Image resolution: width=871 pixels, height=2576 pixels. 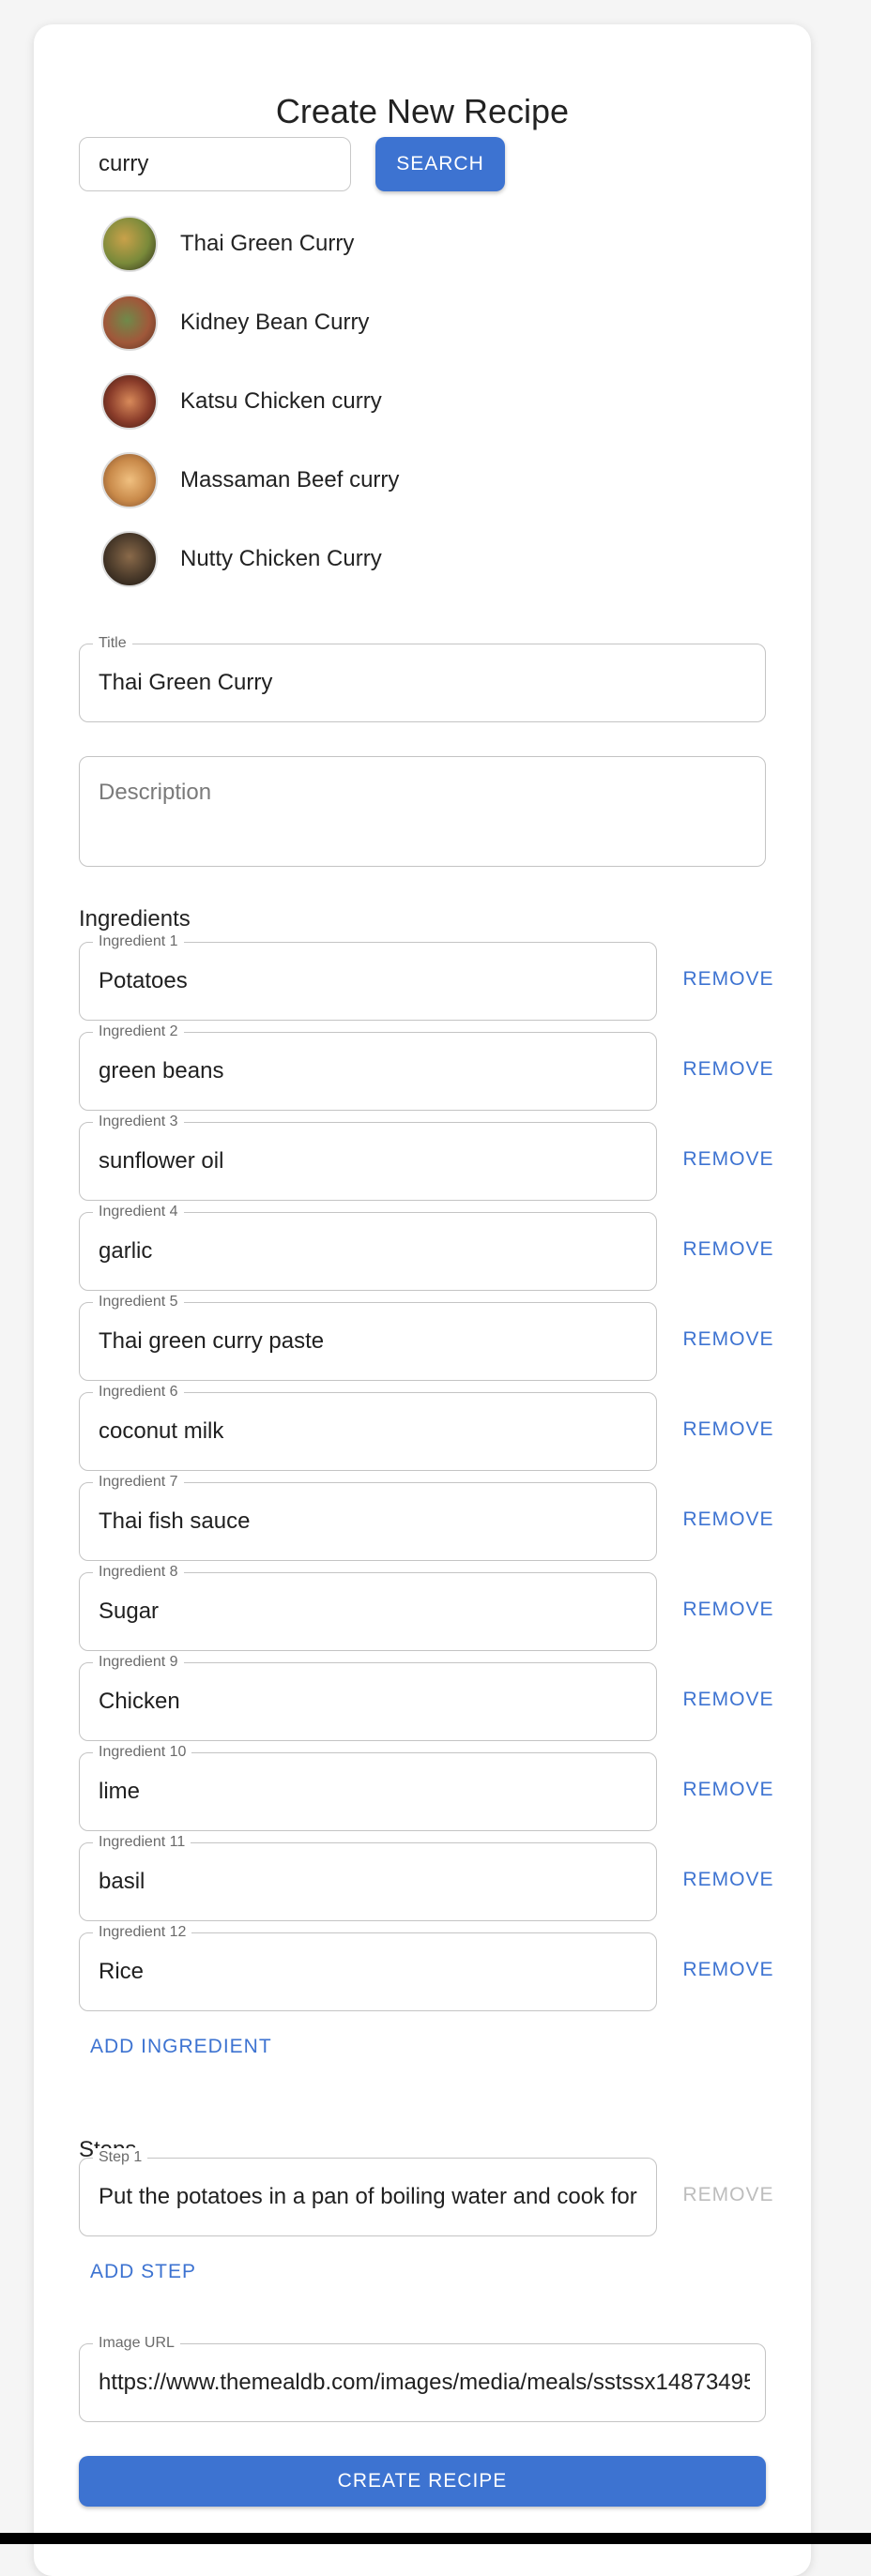 I want to click on ingredient-field: Ingredient 2 green beans, so click(x=368, y=1067).